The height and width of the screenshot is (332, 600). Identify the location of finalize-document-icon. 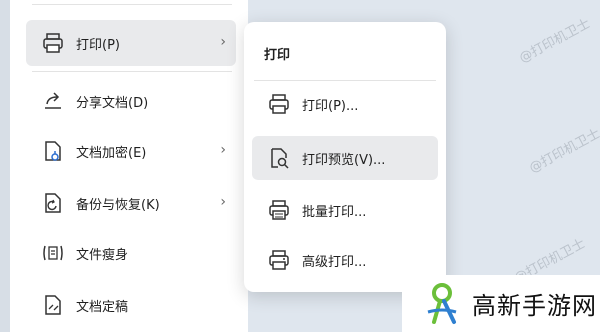
(53, 305).